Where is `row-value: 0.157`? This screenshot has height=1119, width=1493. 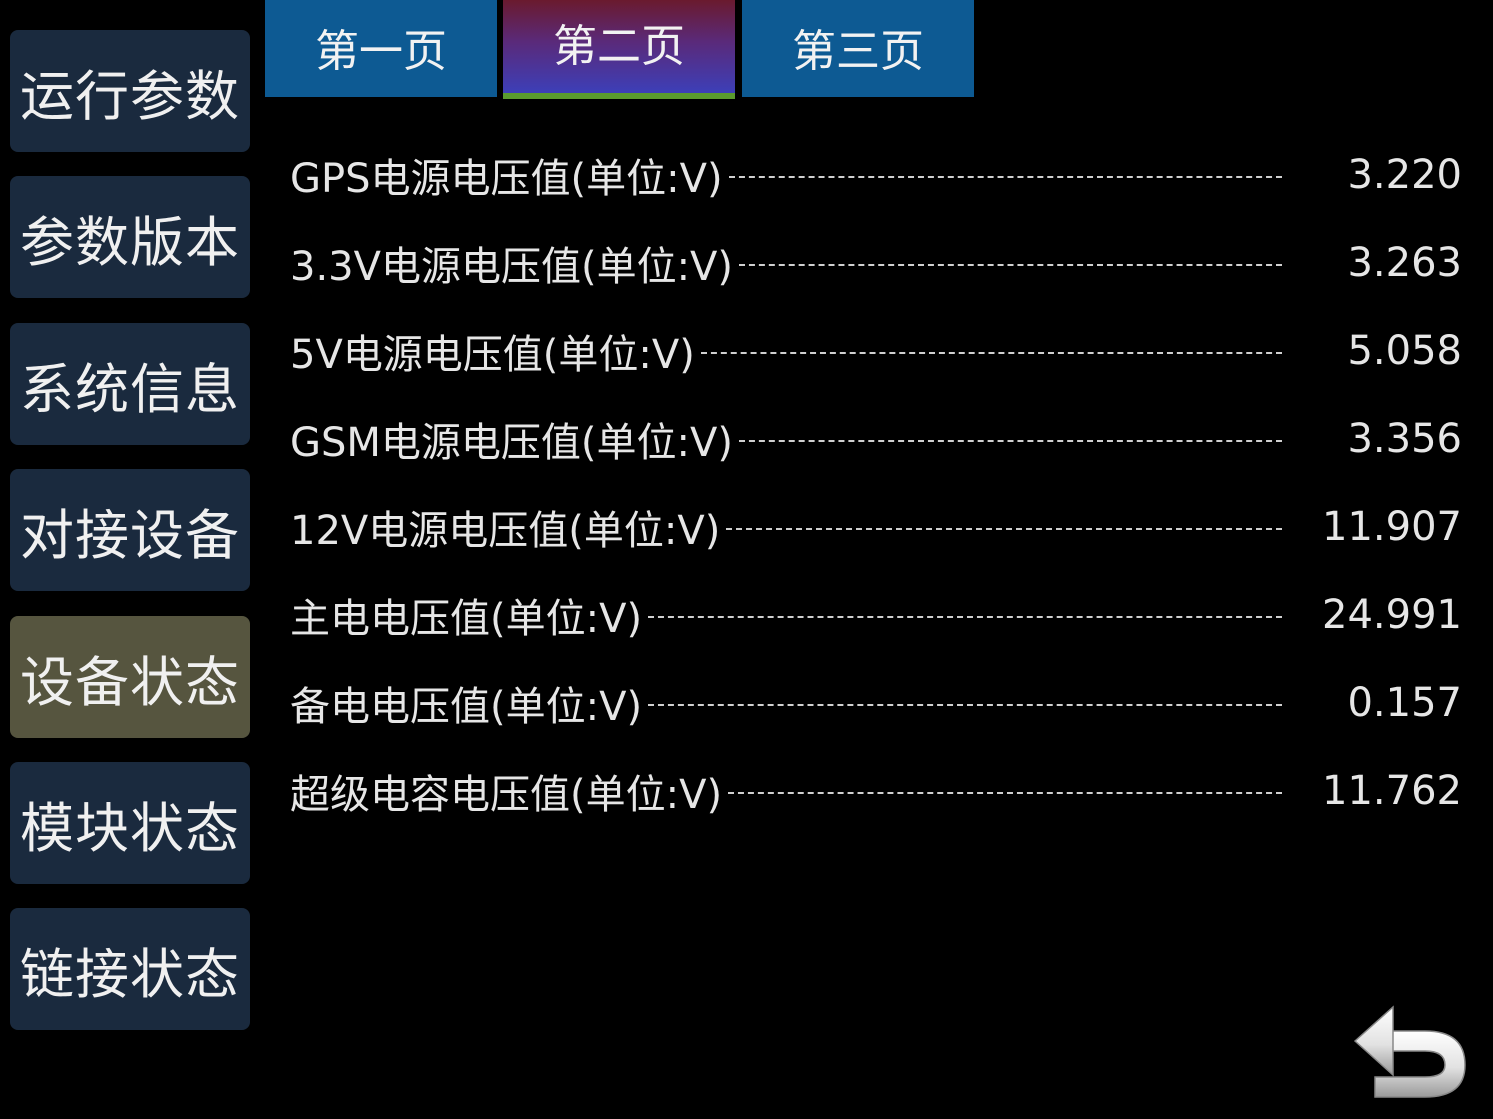 row-value: 0.157 is located at coordinates (1404, 703).